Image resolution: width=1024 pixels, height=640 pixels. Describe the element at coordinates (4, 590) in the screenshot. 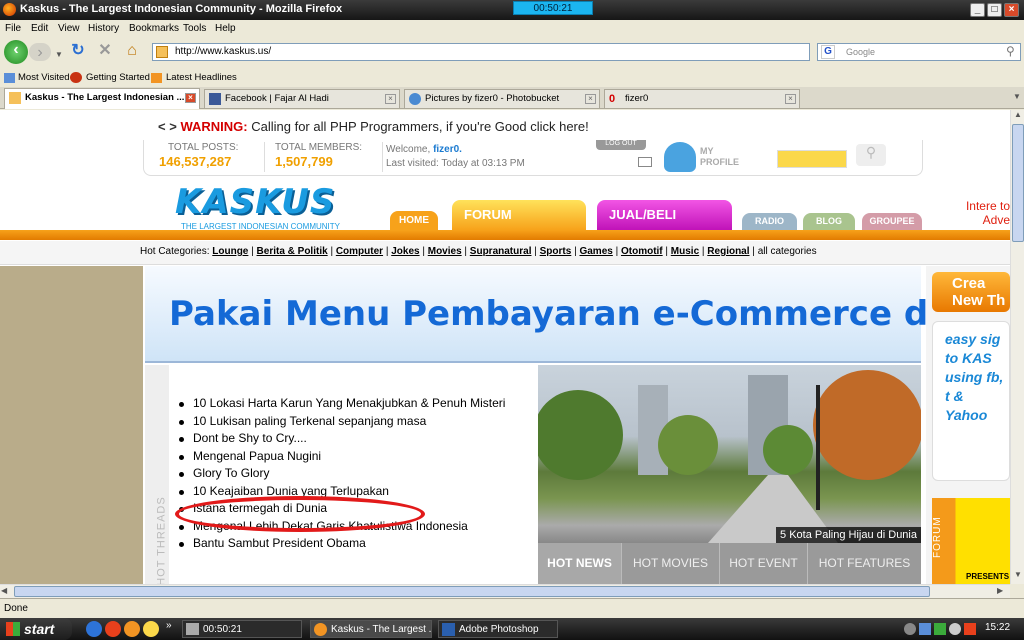

I see `scroll-left-icon: ◀` at that location.